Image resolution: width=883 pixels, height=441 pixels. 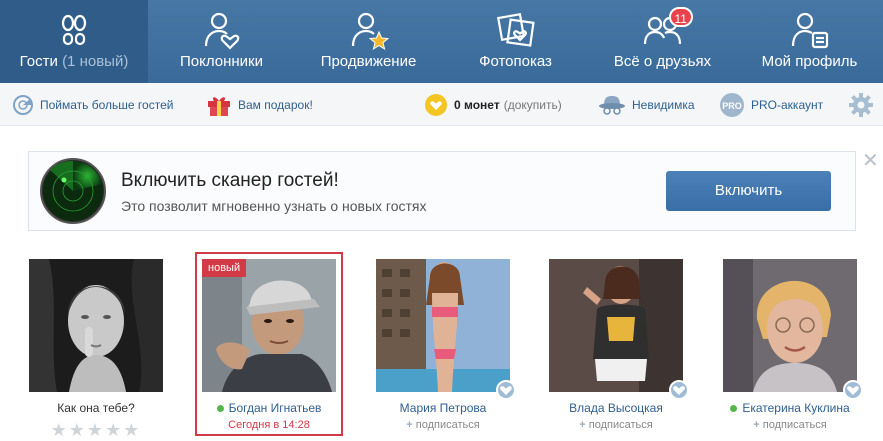 What do you see at coordinates (95, 61) in the screenshot?
I see `tab-guests-new-count: (1 новый)` at bounding box center [95, 61].